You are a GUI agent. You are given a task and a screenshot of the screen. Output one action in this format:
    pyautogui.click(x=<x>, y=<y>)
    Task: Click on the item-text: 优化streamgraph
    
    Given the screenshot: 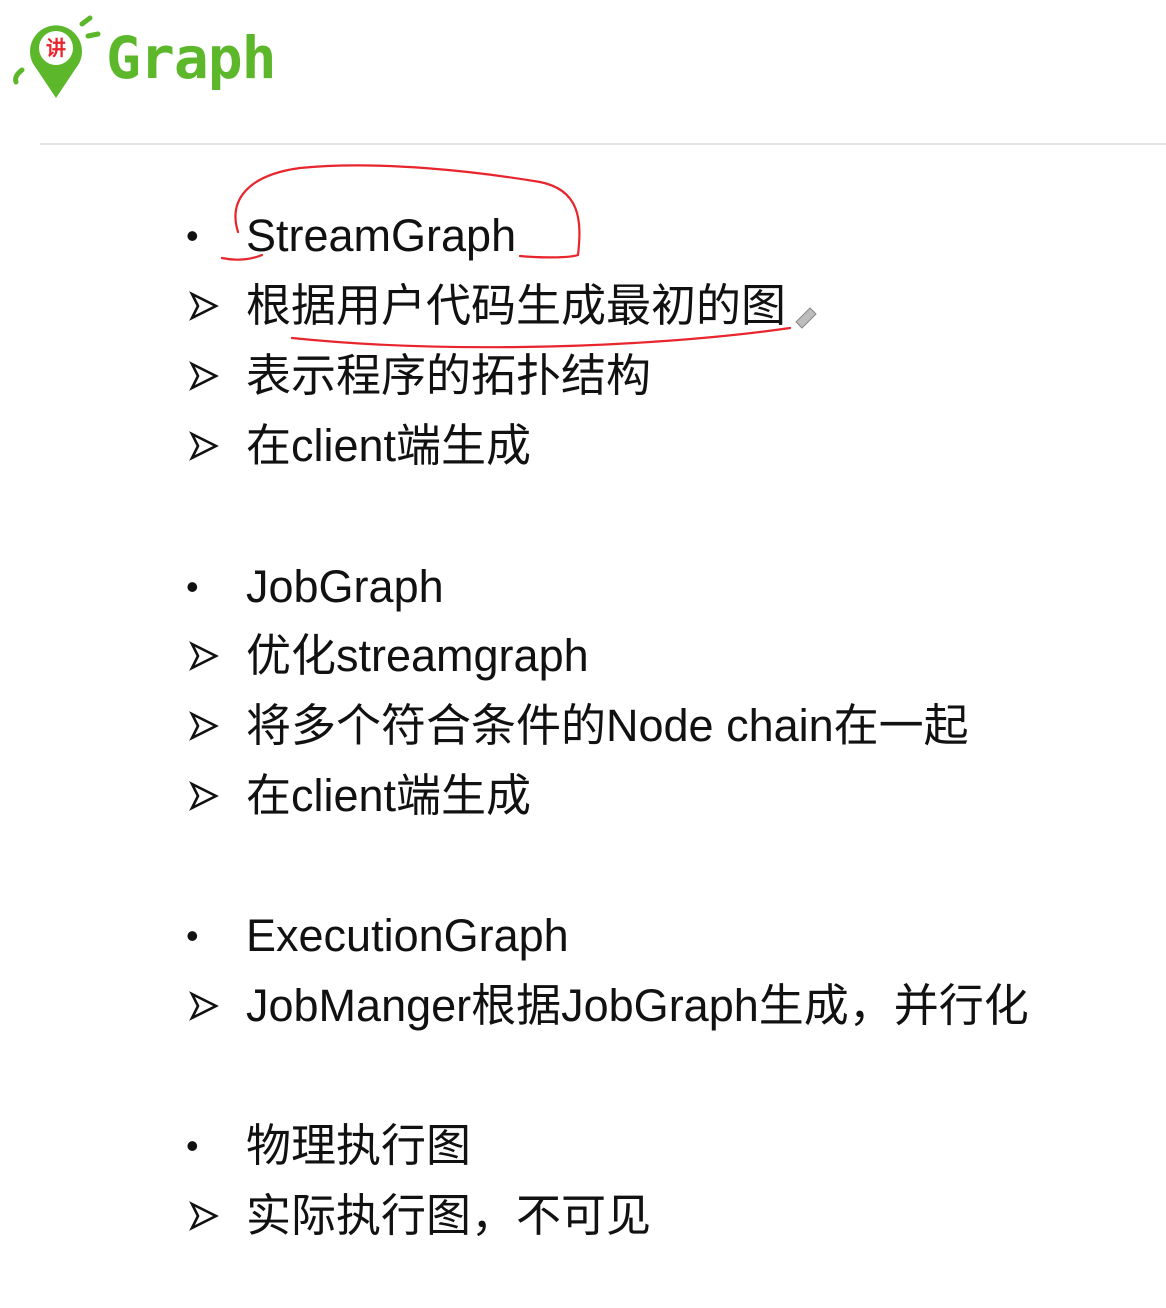 What is the action you would take?
    pyautogui.click(x=417, y=655)
    